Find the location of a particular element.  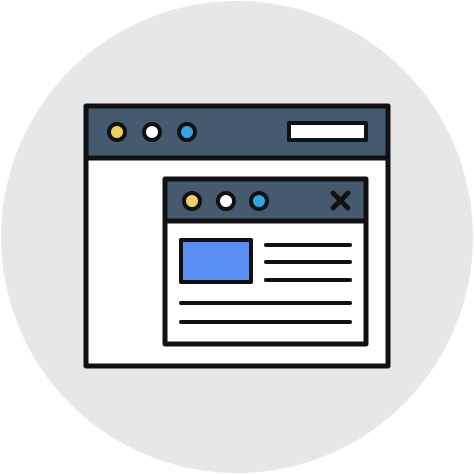

popup-dot-yellow-icon is located at coordinates (192, 201).